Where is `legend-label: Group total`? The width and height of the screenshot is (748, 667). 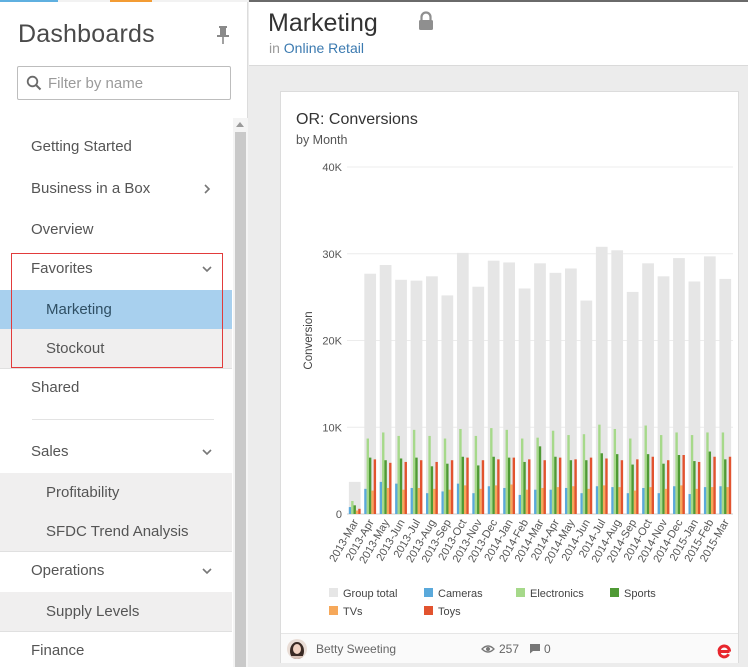
legend-label: Group total is located at coordinates (370, 594).